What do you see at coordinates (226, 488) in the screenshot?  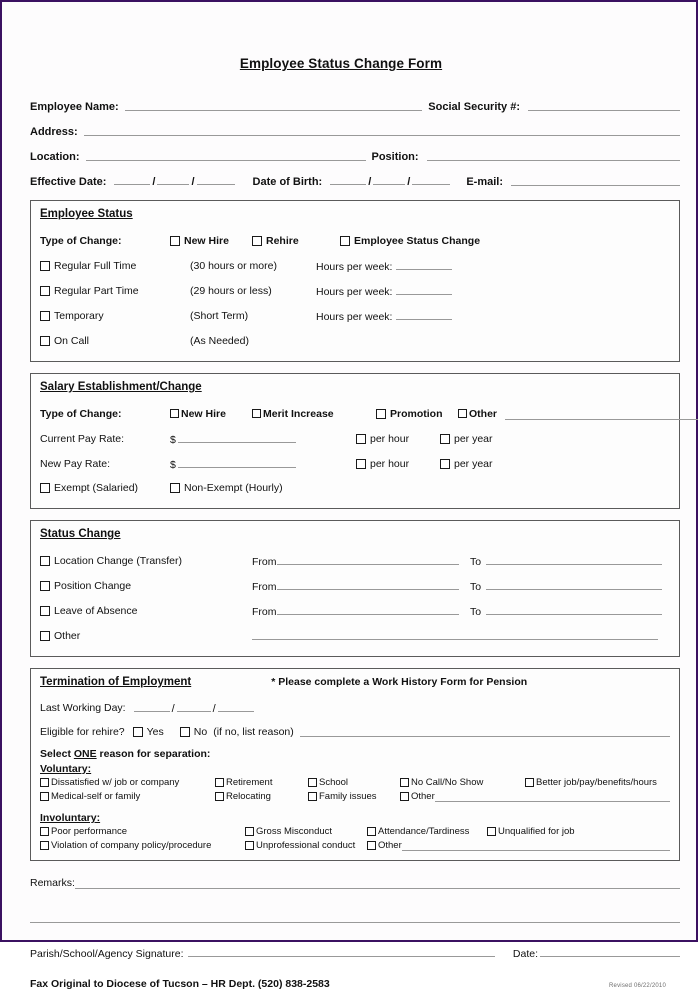 I see `checkbox-non-exempt: Non-Exempt (Hourly)` at bounding box center [226, 488].